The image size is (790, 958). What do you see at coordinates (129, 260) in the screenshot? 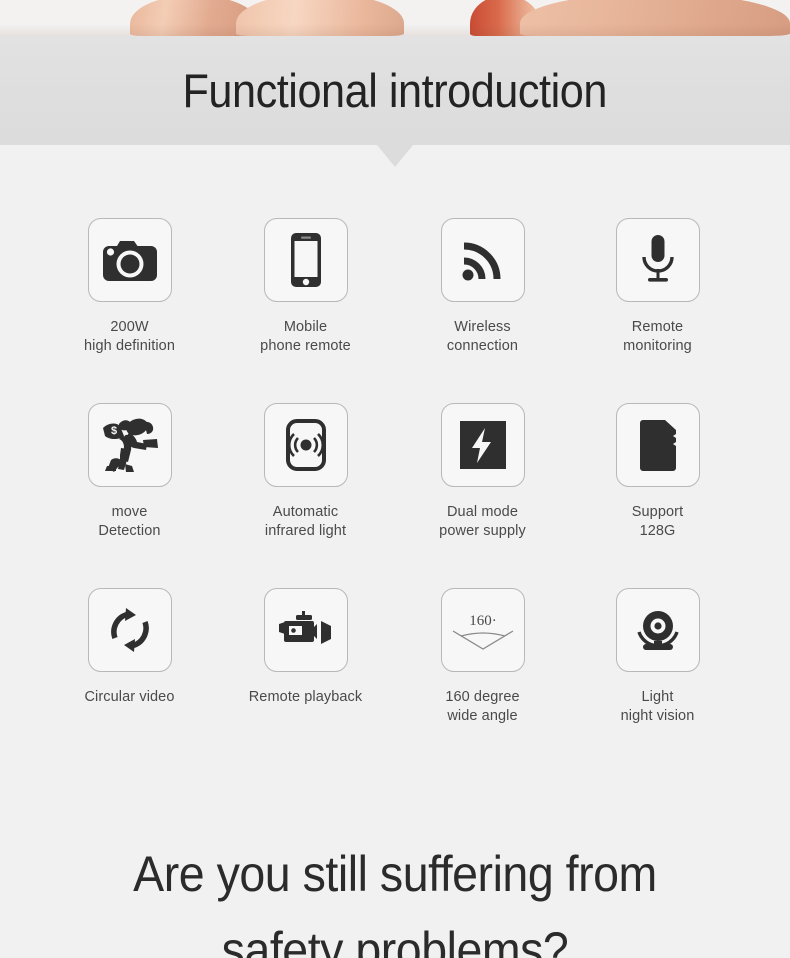
I see `camera-icon` at bounding box center [129, 260].